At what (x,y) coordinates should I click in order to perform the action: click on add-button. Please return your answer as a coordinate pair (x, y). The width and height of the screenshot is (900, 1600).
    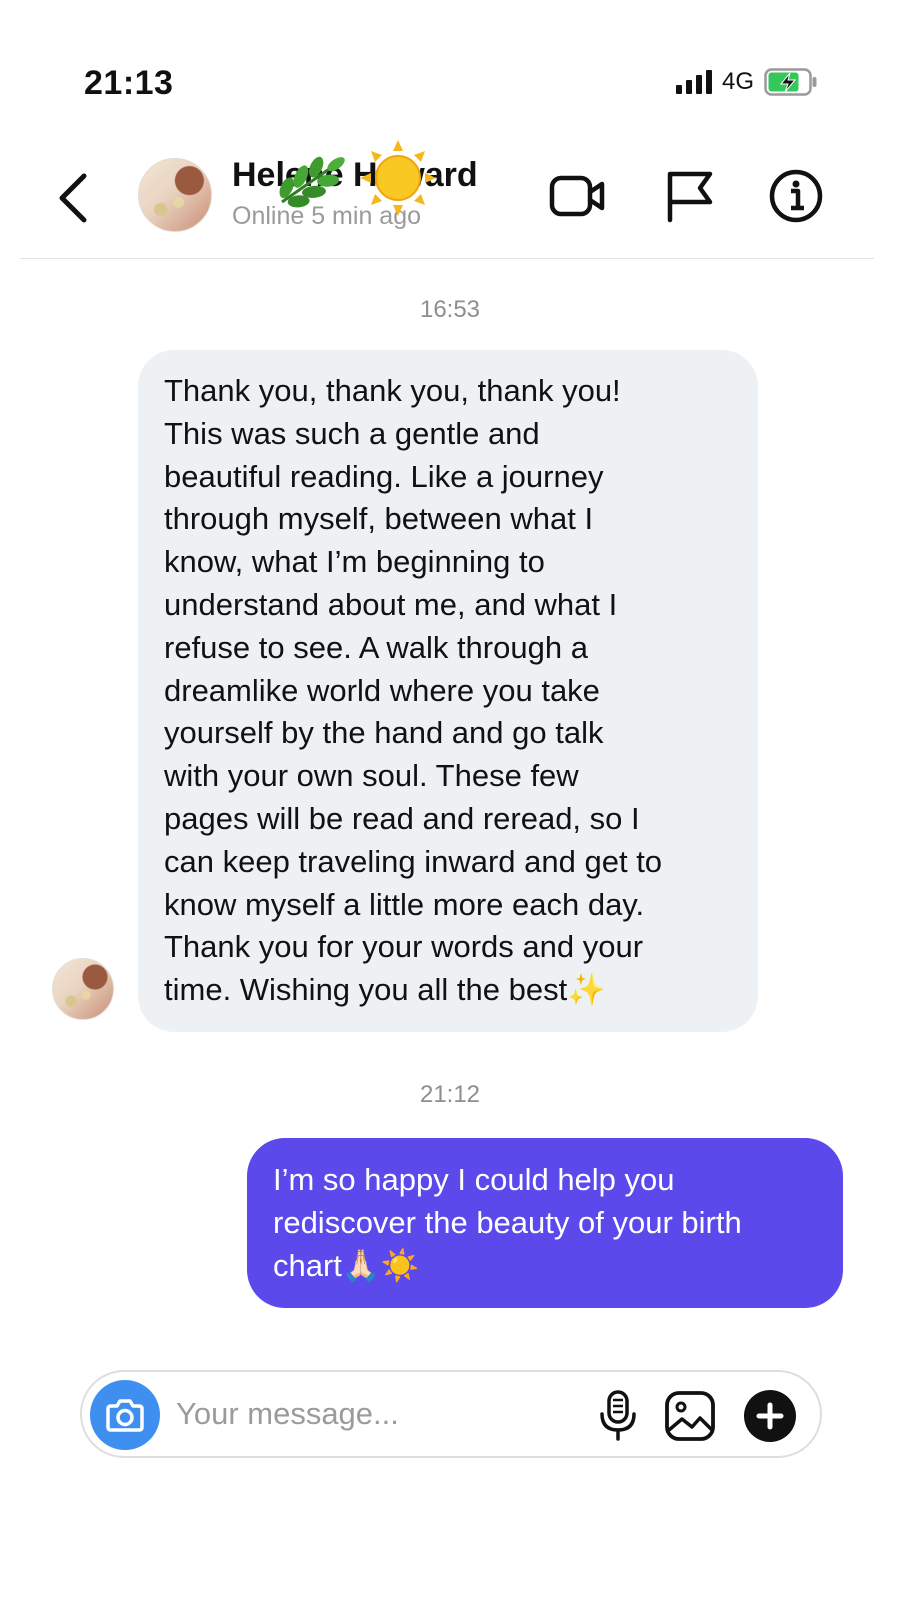
    Looking at the image, I should click on (770, 1416).